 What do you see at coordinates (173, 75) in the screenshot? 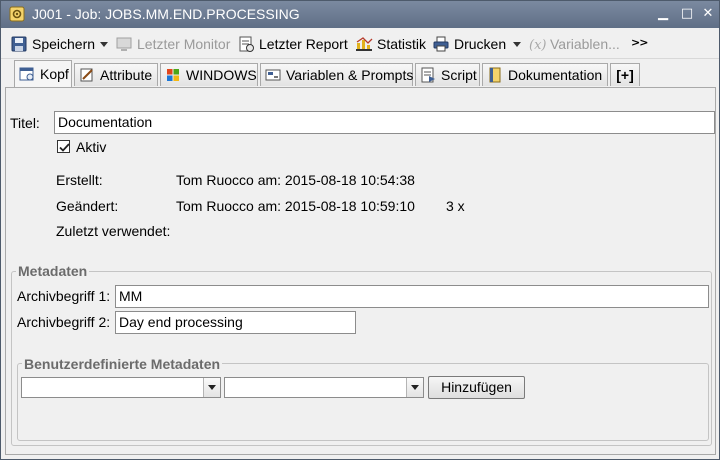
I see `windows-icon` at bounding box center [173, 75].